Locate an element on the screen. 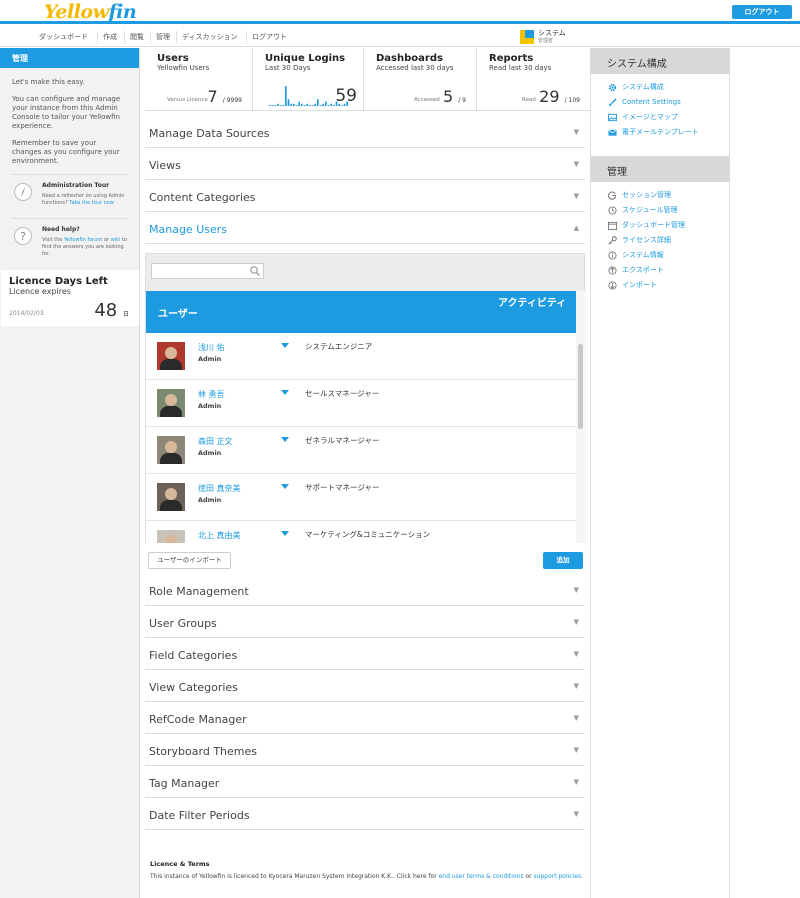  nav-logout: ログアウト is located at coordinates (269, 37).